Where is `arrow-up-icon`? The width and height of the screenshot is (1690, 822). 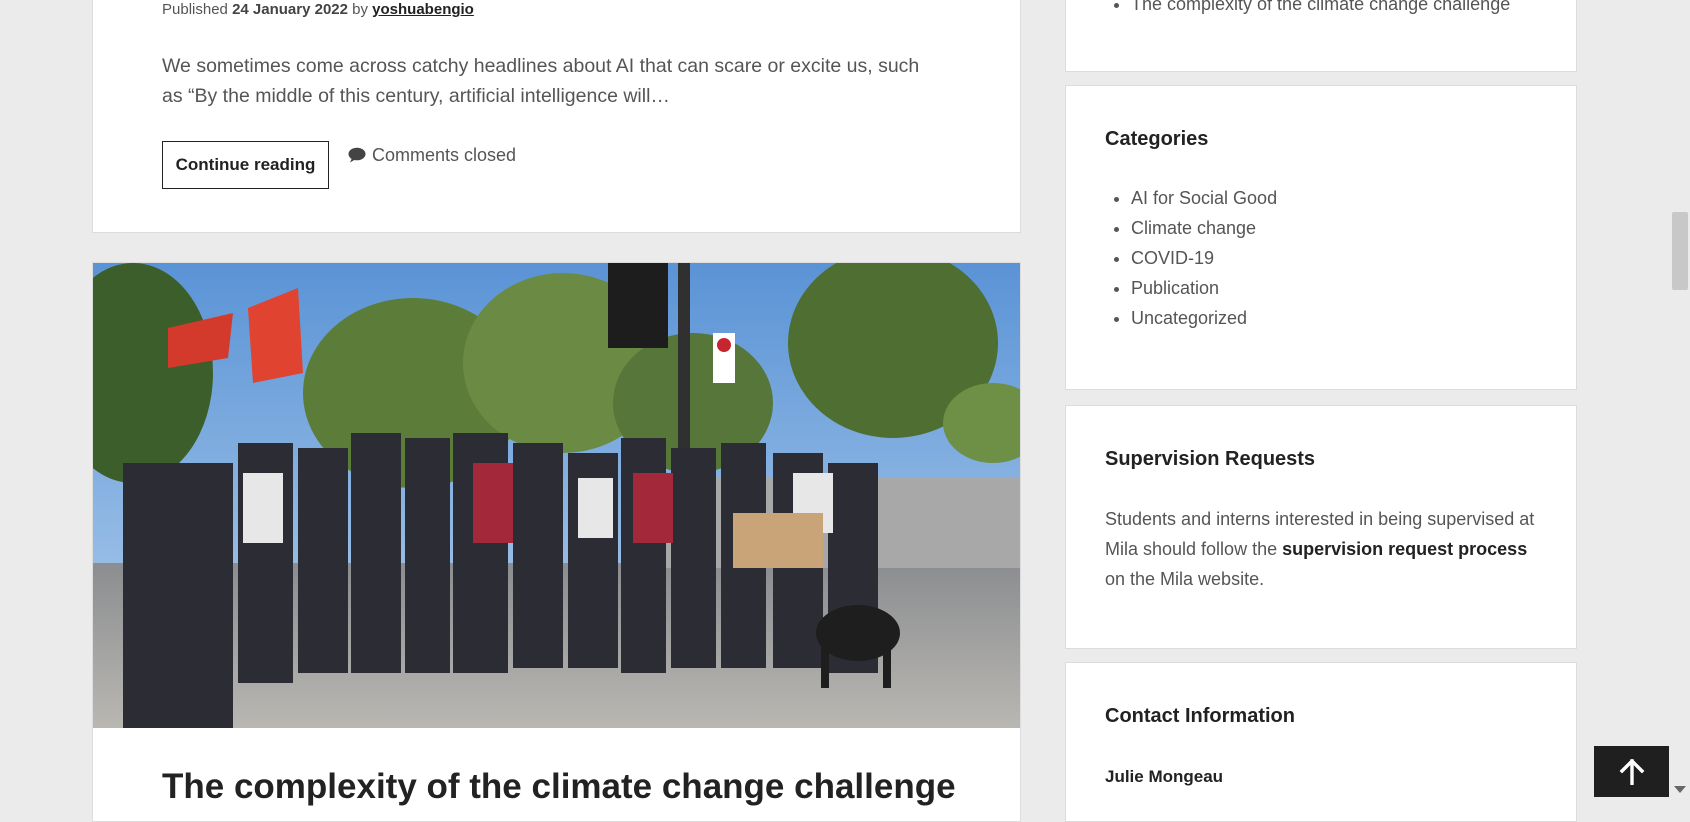 arrow-up-icon is located at coordinates (1632, 765).